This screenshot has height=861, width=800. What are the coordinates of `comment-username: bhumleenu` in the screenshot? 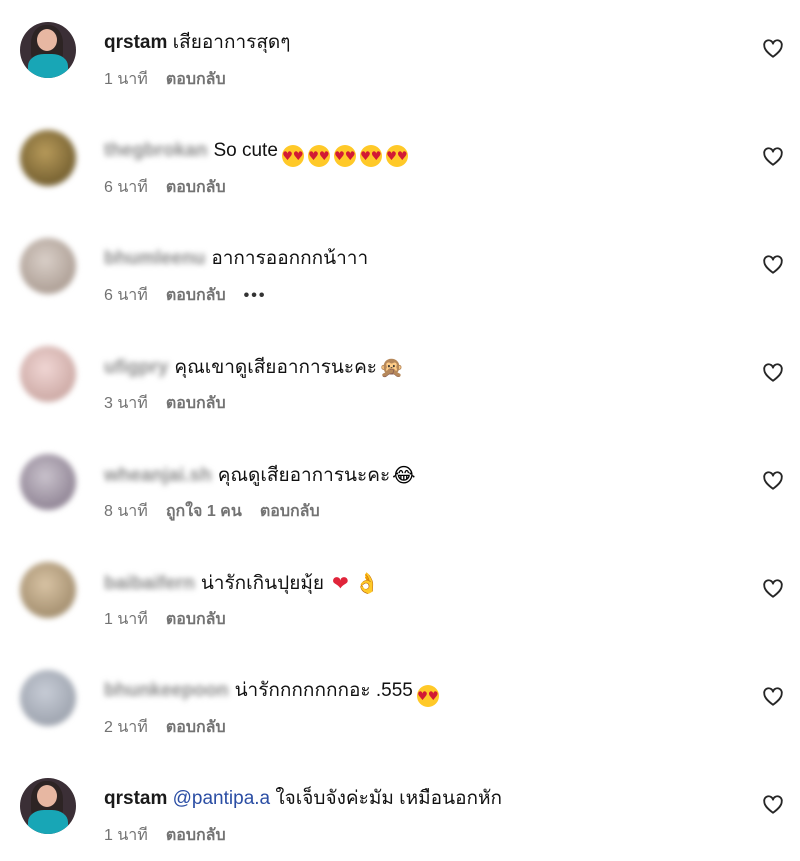 It's located at (154, 259).